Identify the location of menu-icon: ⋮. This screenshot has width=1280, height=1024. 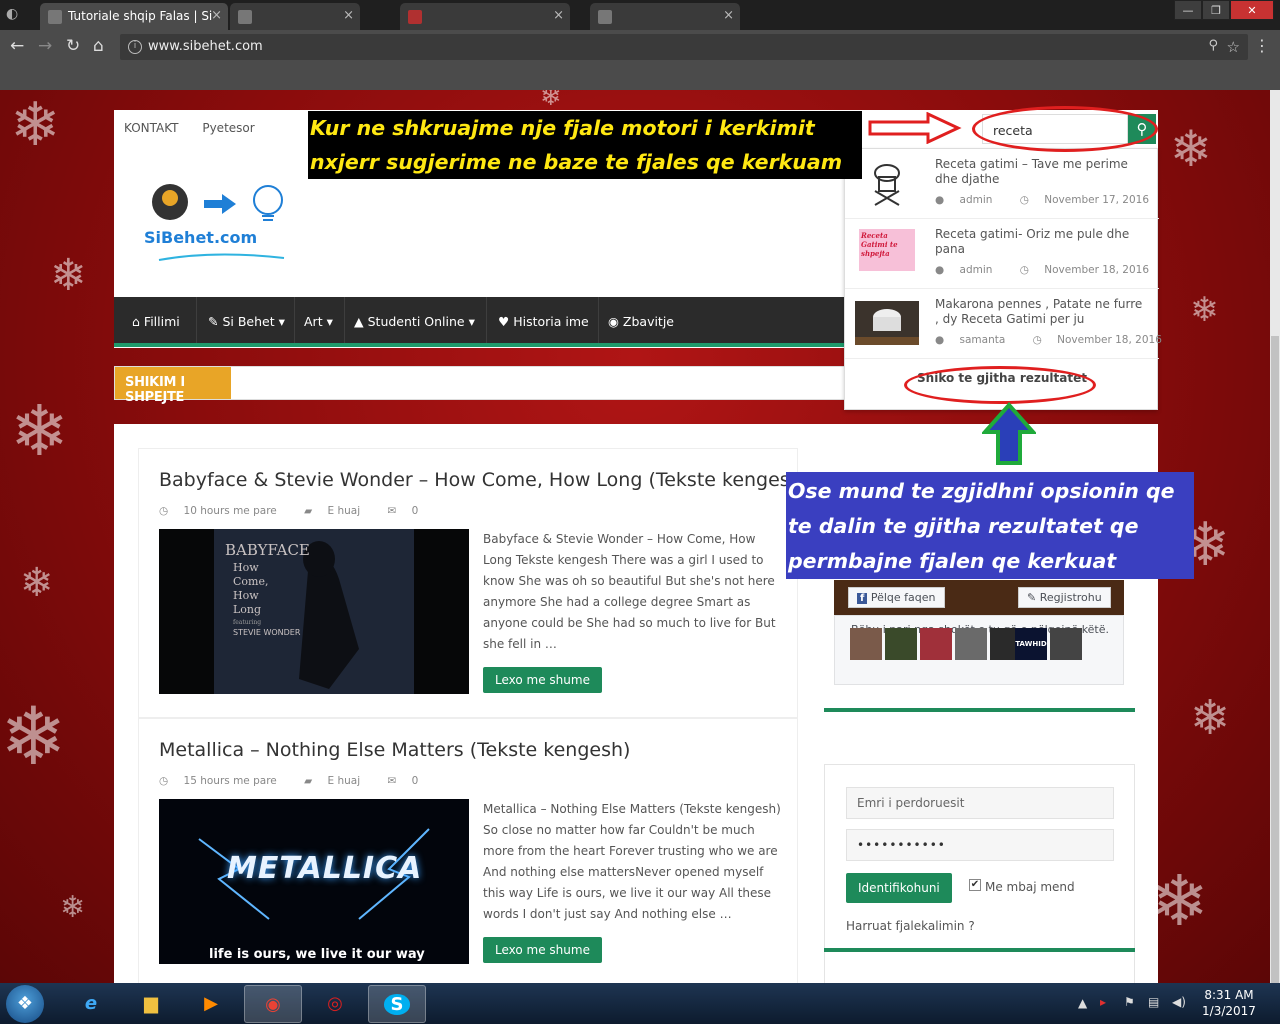
(1262, 45).